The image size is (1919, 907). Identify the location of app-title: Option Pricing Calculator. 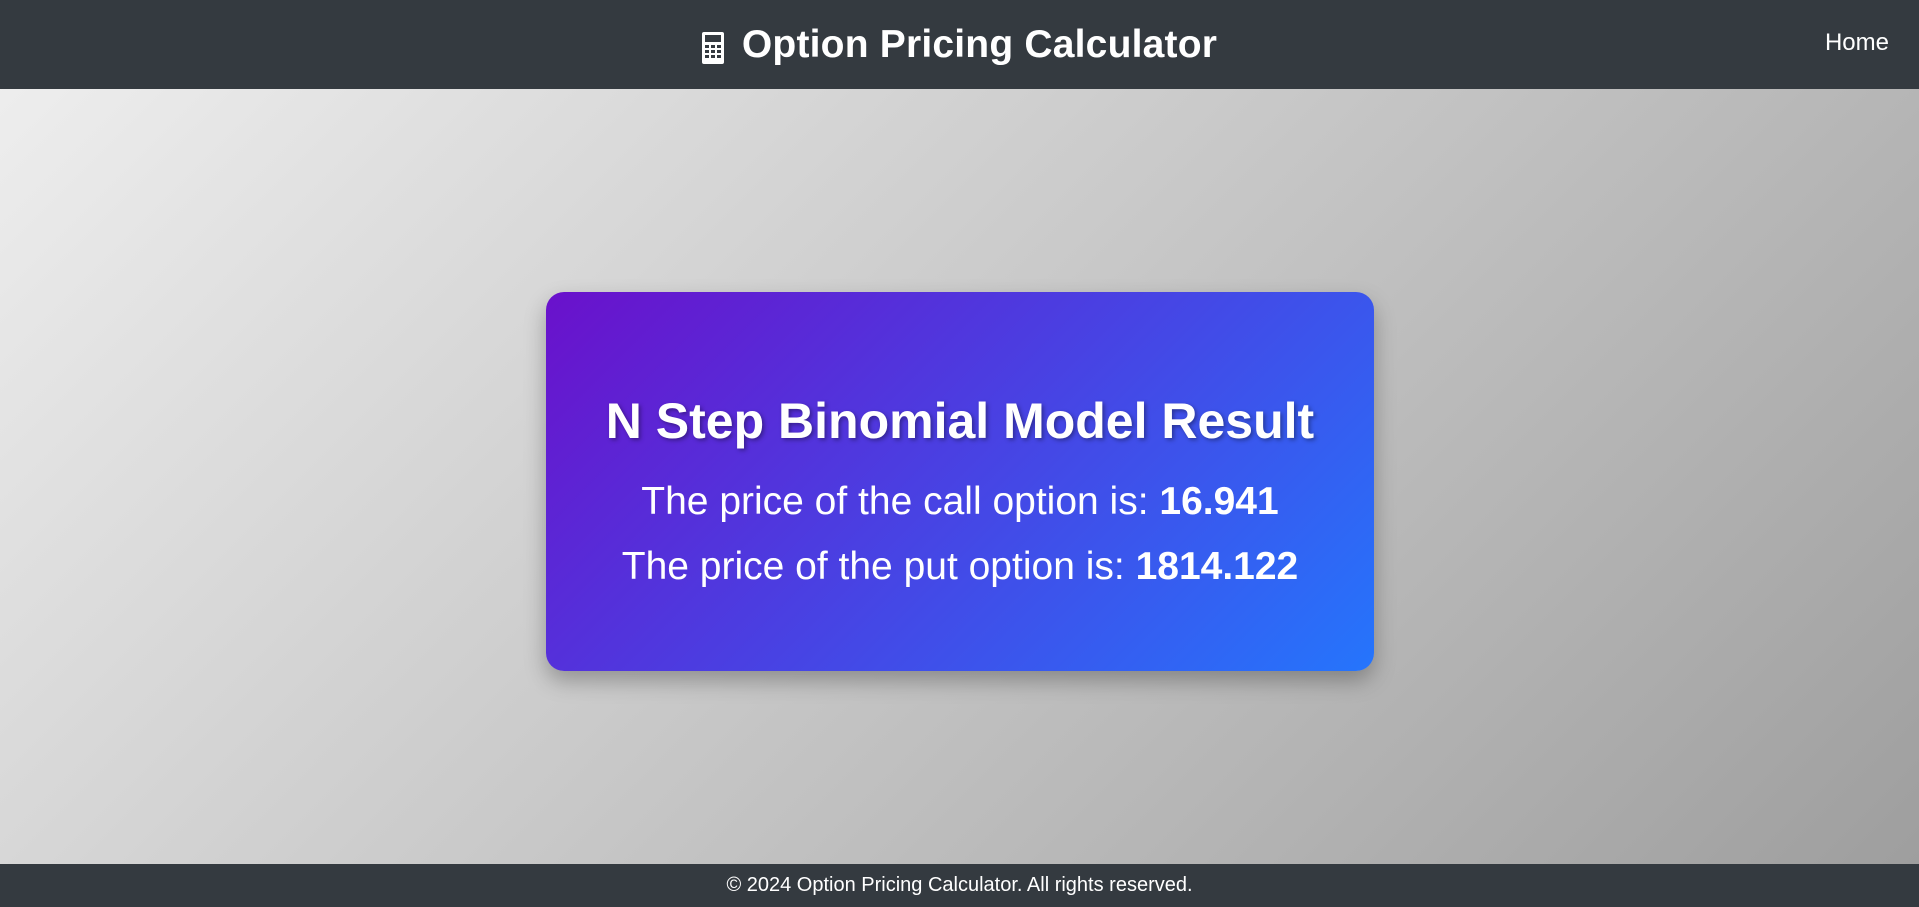
(979, 44).